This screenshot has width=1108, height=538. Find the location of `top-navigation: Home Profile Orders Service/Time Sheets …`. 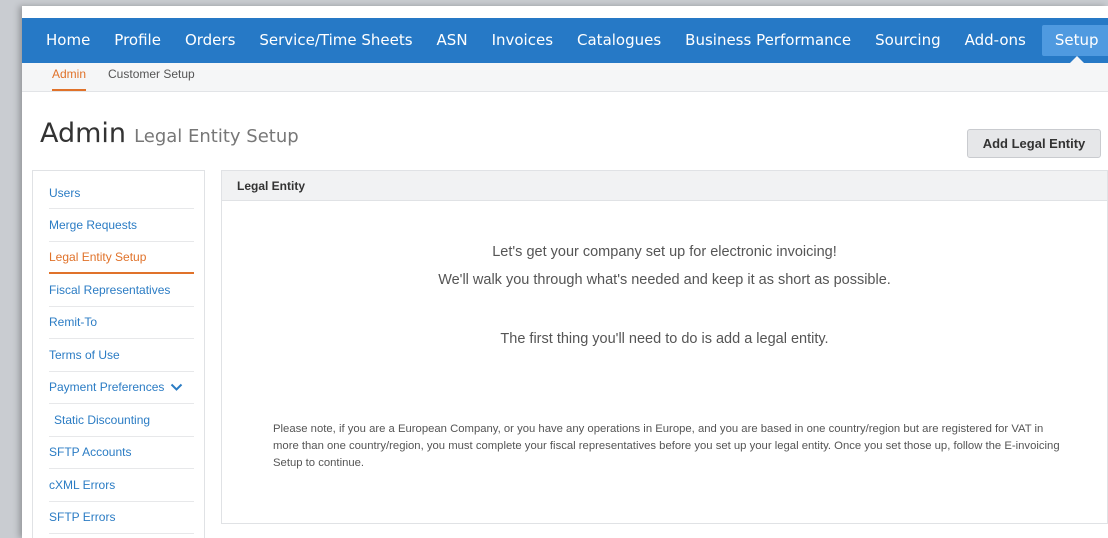

top-navigation: Home Profile Orders Service/Time Sheets … is located at coordinates (565, 40).